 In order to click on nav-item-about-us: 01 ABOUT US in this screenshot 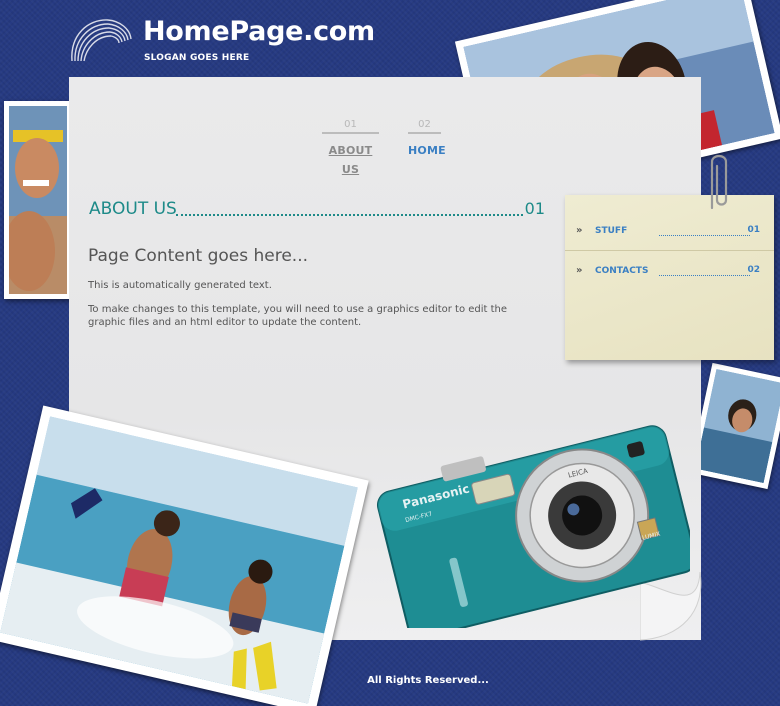, I will do `click(350, 148)`.